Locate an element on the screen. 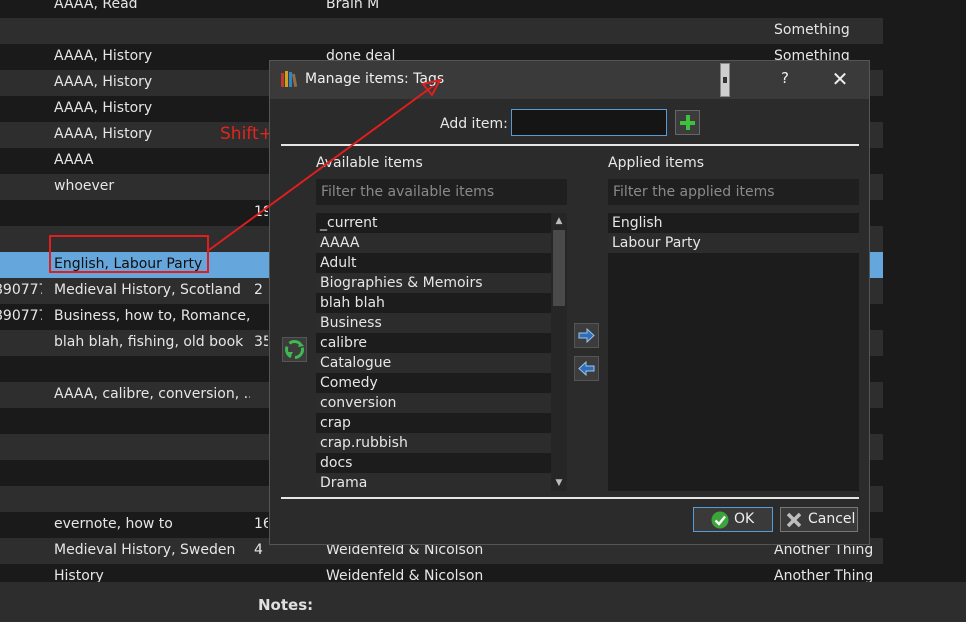 The width and height of the screenshot is (966, 622). add-item-label: Add item: is located at coordinates (474, 124).